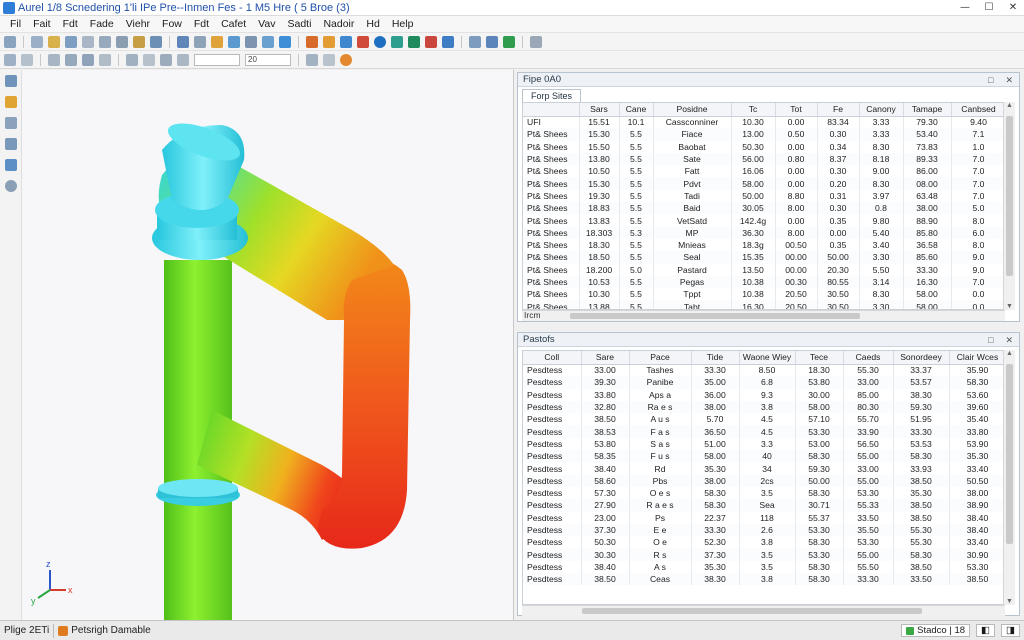 The height and width of the screenshot is (640, 1024). Describe the element at coordinates (10, 59) in the screenshot. I see `select-icon` at that location.